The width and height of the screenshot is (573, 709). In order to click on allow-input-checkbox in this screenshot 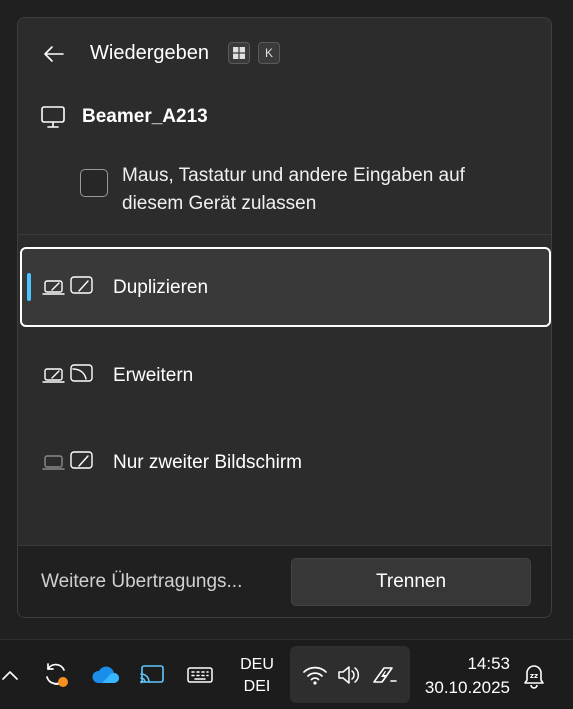, I will do `click(94, 183)`.